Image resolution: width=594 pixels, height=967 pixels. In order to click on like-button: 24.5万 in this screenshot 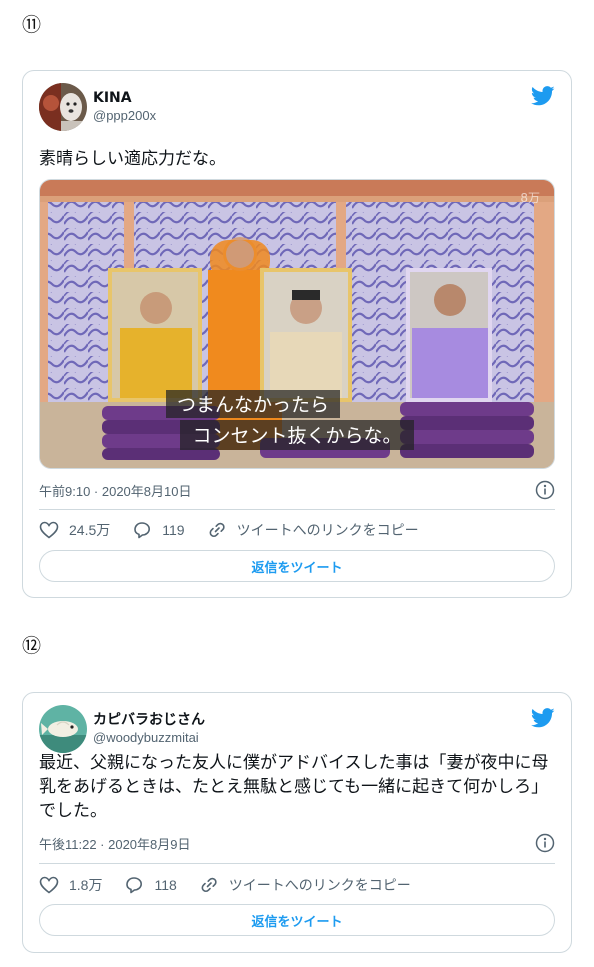, I will do `click(74, 530)`.